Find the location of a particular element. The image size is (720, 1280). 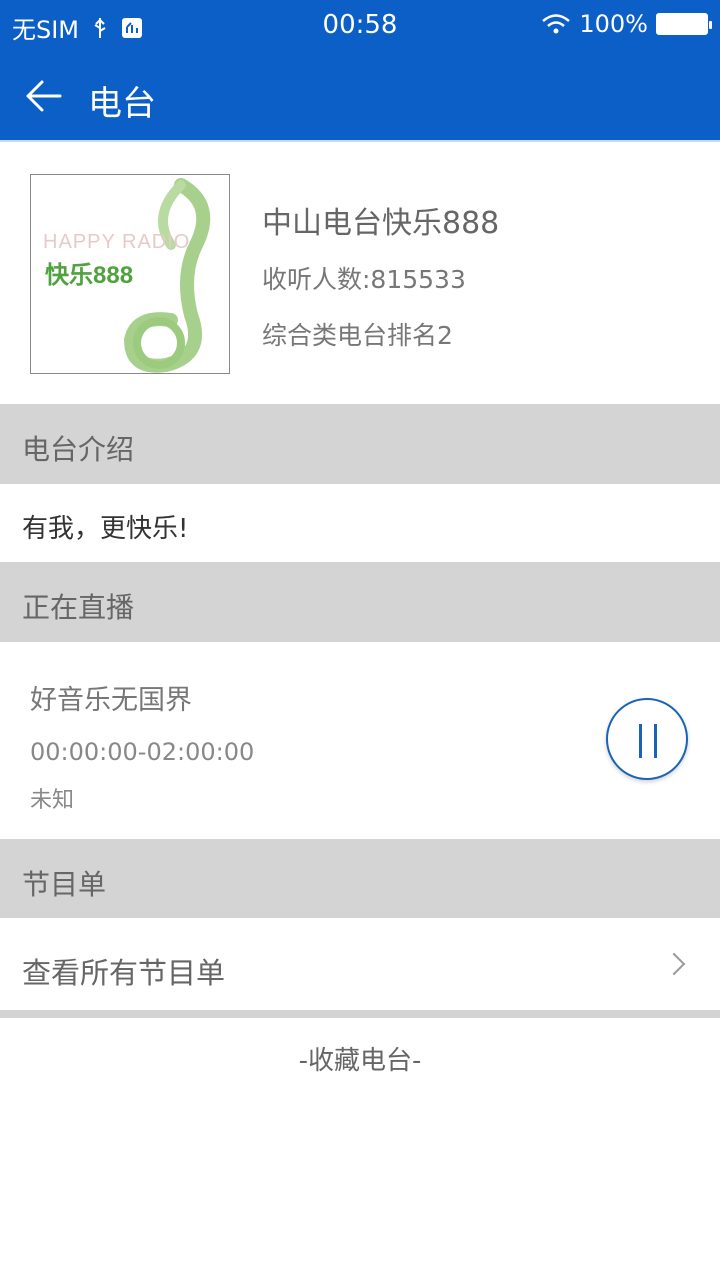

intro-text: 有我，更快乐! is located at coordinates (105, 529).